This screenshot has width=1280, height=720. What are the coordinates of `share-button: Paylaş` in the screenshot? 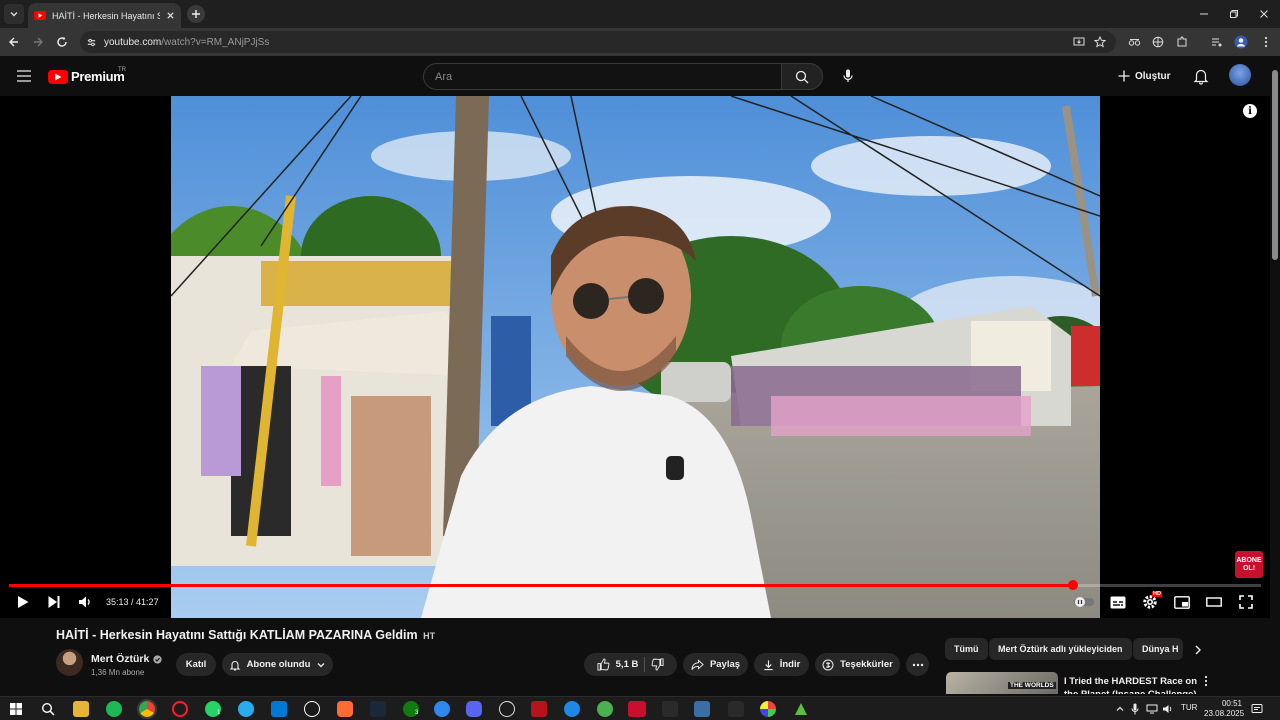 It's located at (715, 664).